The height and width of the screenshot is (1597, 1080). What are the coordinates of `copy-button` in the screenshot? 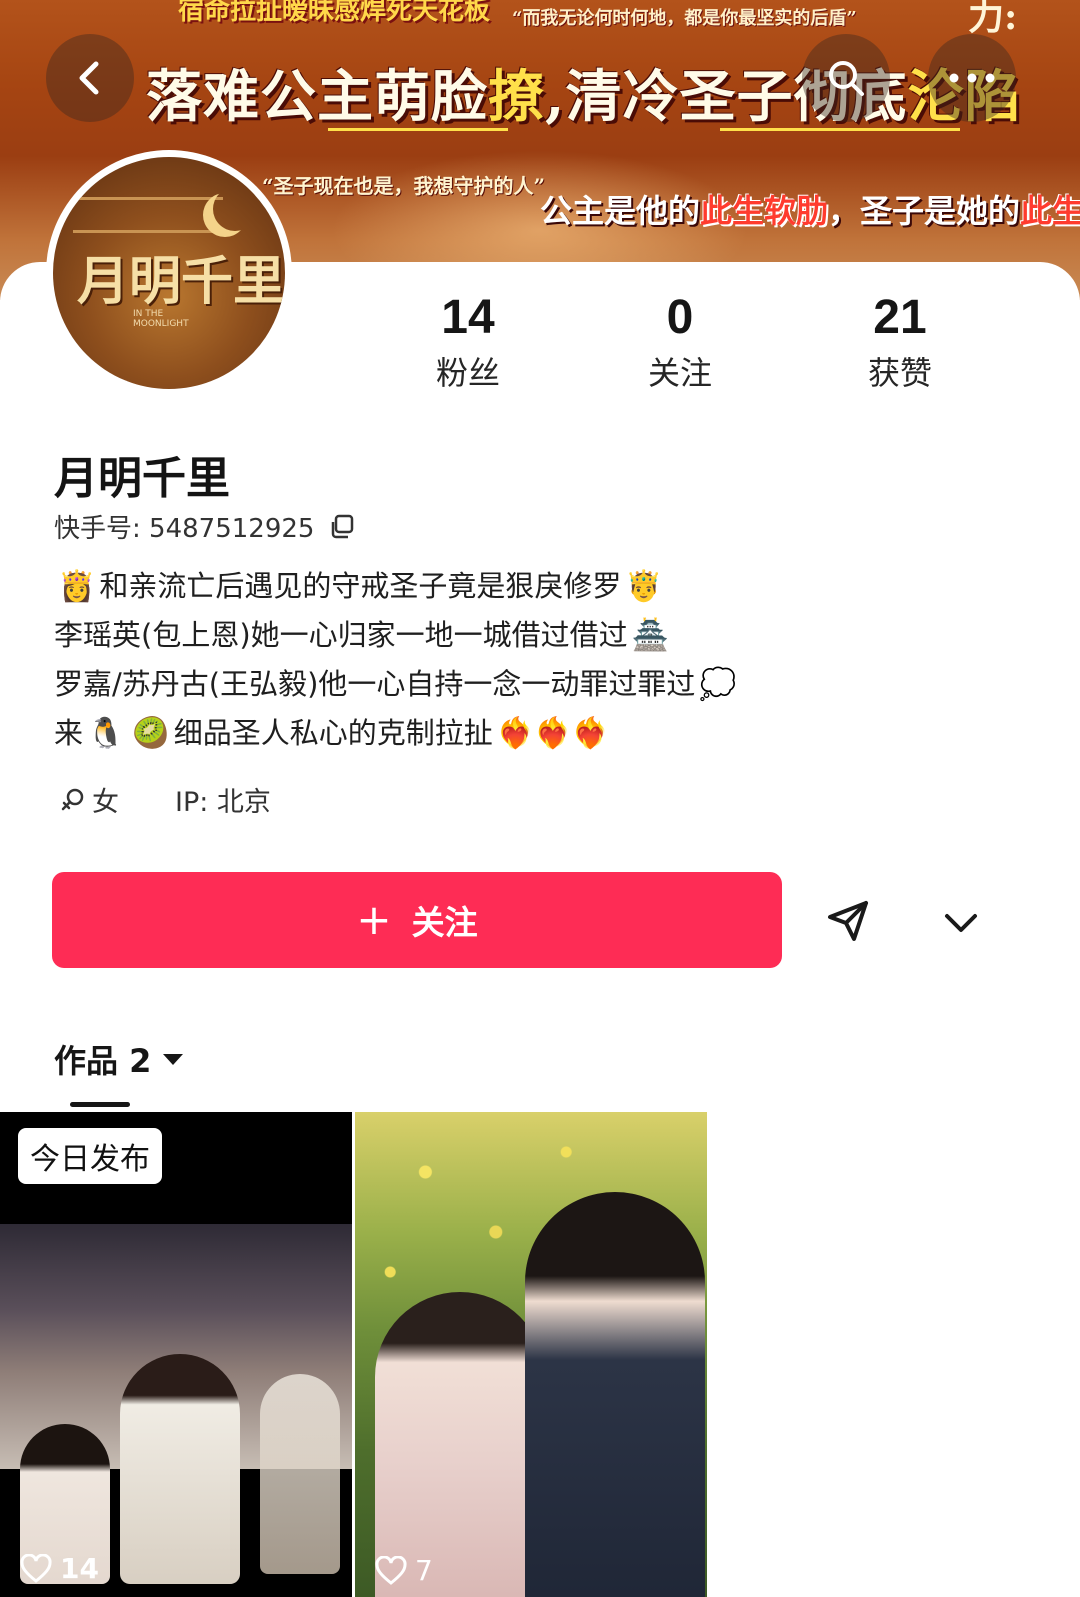 It's located at (342, 527).